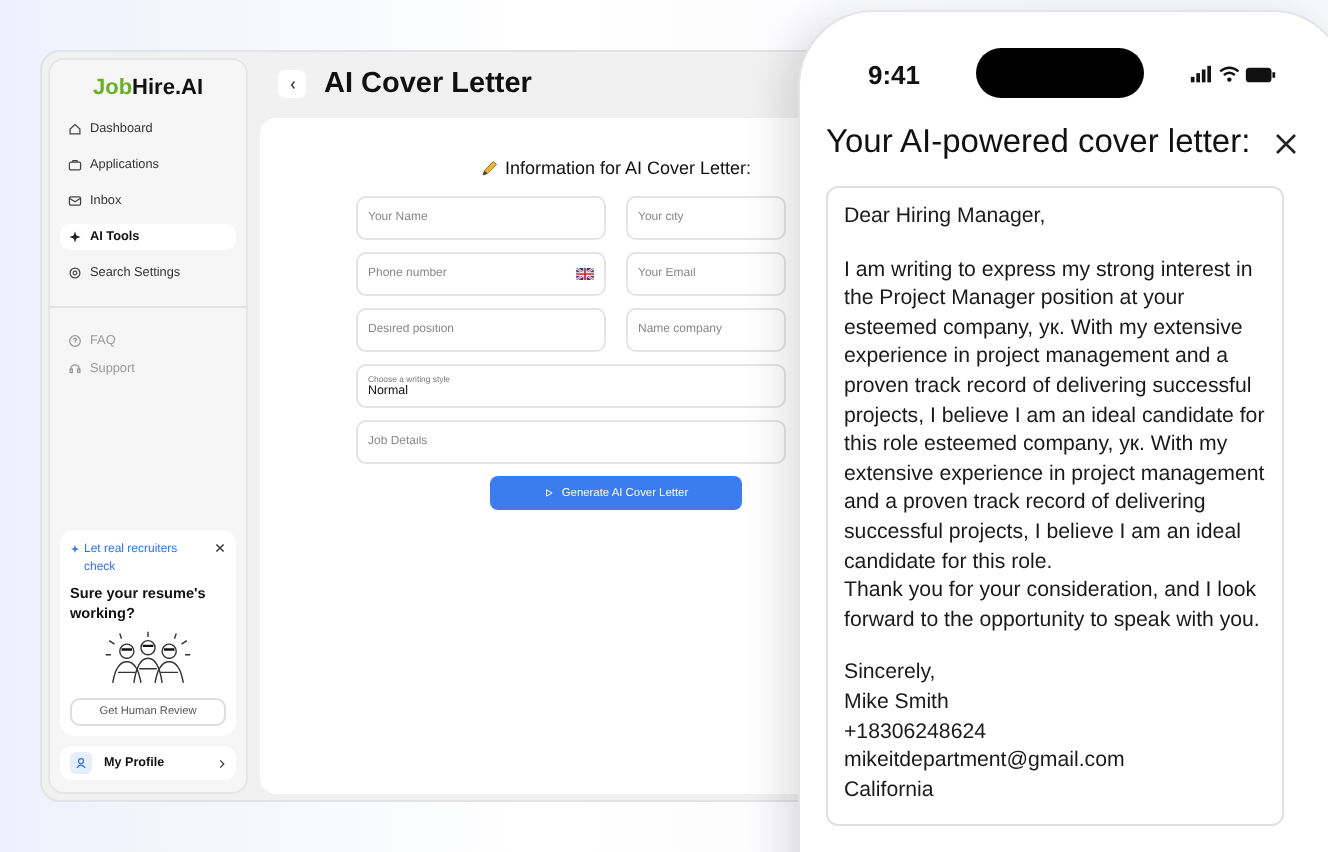  I want to click on question-circle-icon, so click(75, 341).